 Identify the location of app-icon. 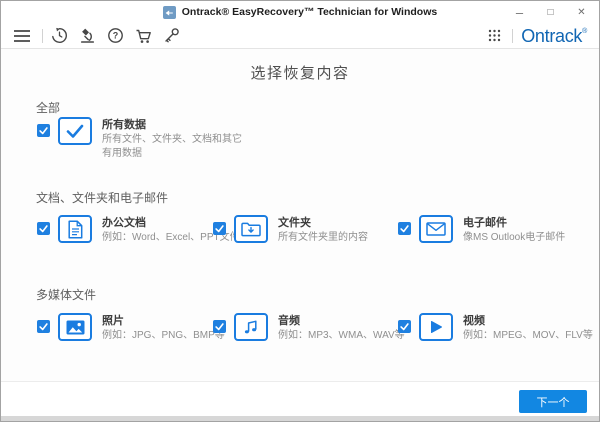
(169, 12).